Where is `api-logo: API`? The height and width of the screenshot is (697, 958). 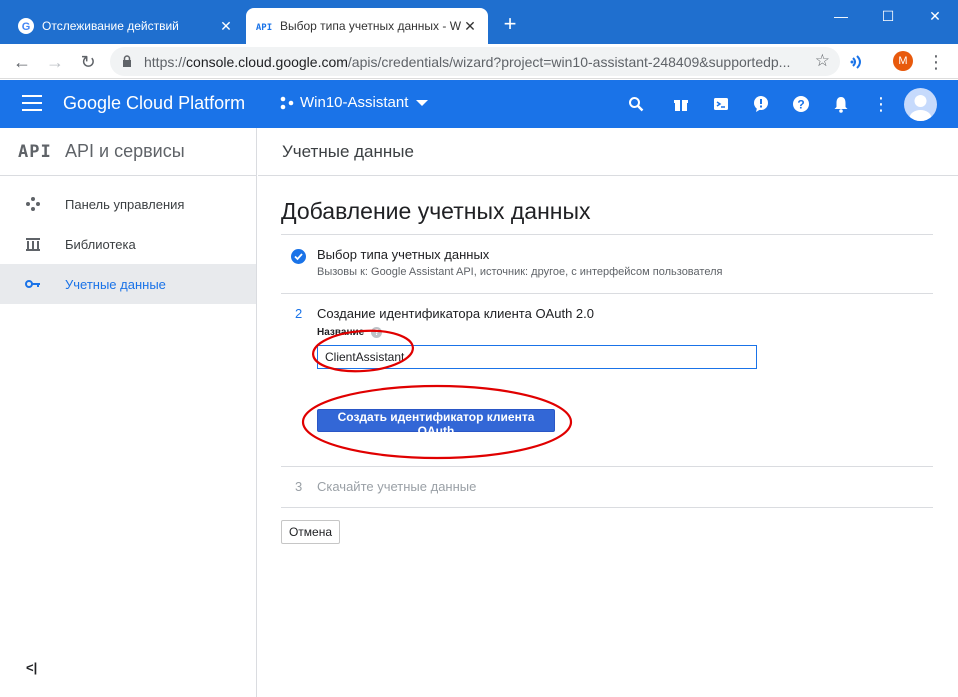
api-logo: API is located at coordinates (35, 151).